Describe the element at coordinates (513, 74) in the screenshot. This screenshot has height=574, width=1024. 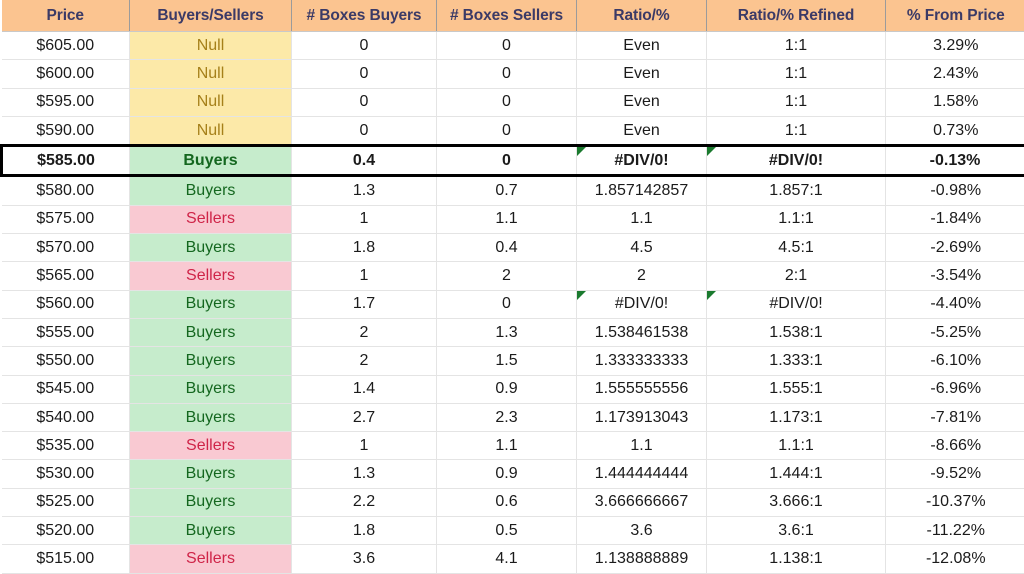
I see `table-row: $600.00Null00Even1:12.43%` at that location.